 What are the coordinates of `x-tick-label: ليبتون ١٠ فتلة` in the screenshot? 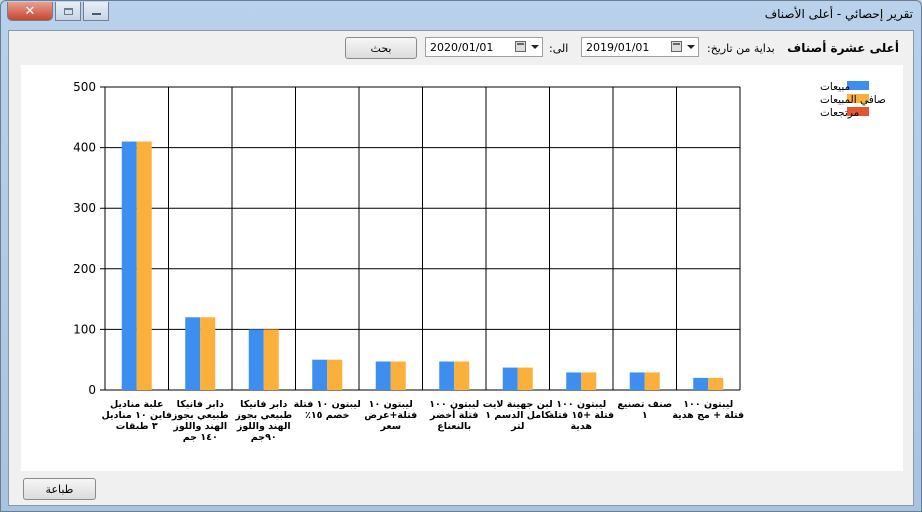 It's located at (327, 404).